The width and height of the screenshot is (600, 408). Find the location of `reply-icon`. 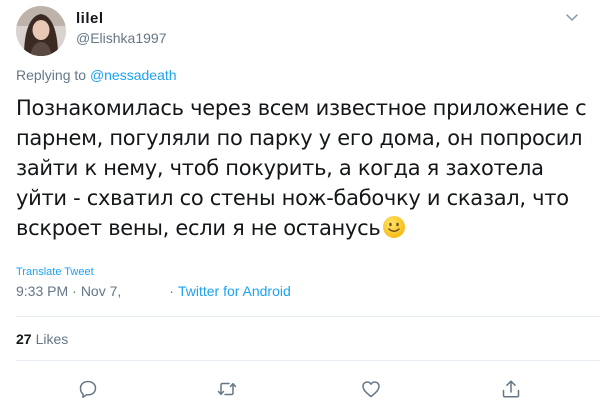

reply-icon is located at coordinates (88, 389).